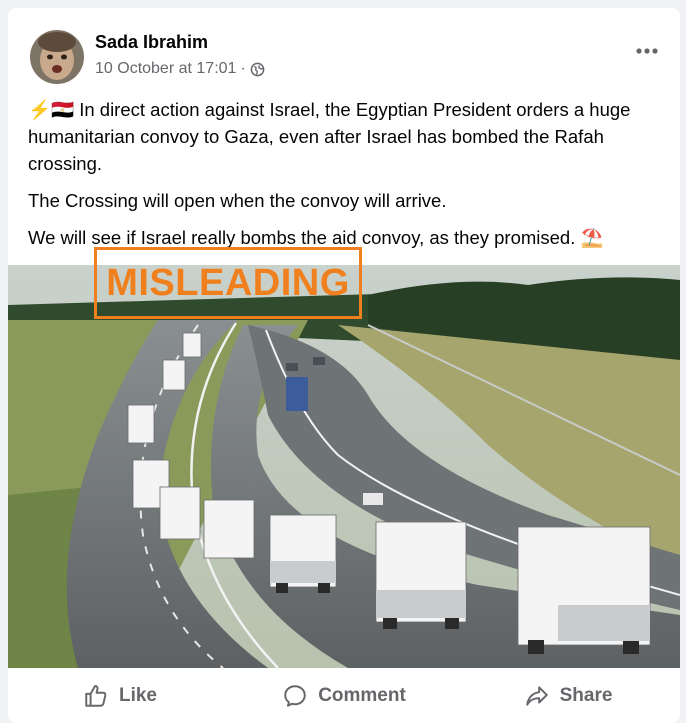 Image resolution: width=686 pixels, height=723 pixels. What do you see at coordinates (57, 57) in the screenshot?
I see `avatar` at bounding box center [57, 57].